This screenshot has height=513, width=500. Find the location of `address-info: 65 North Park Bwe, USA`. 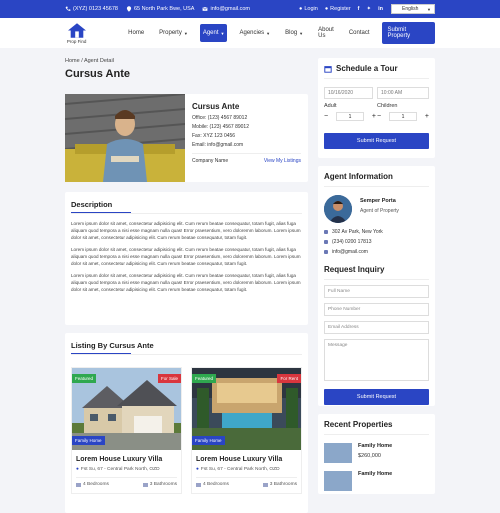

address-info: 65 North Park Bwe, USA is located at coordinates (160, 9).